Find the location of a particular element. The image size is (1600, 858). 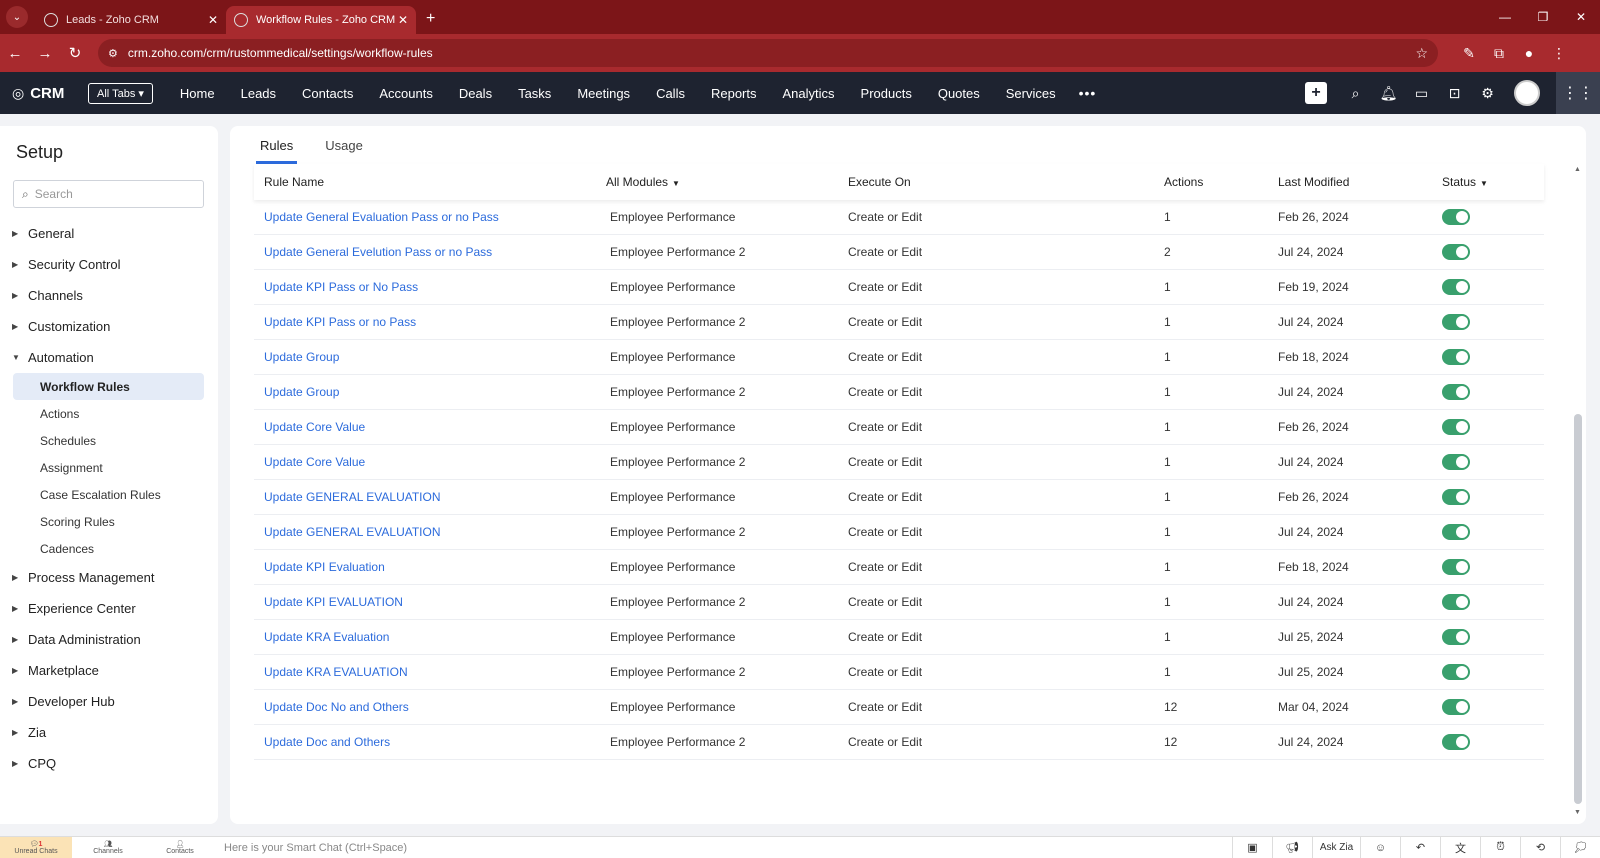

rule-name-link: Update KPI EVALUATION is located at coordinates (430, 602).